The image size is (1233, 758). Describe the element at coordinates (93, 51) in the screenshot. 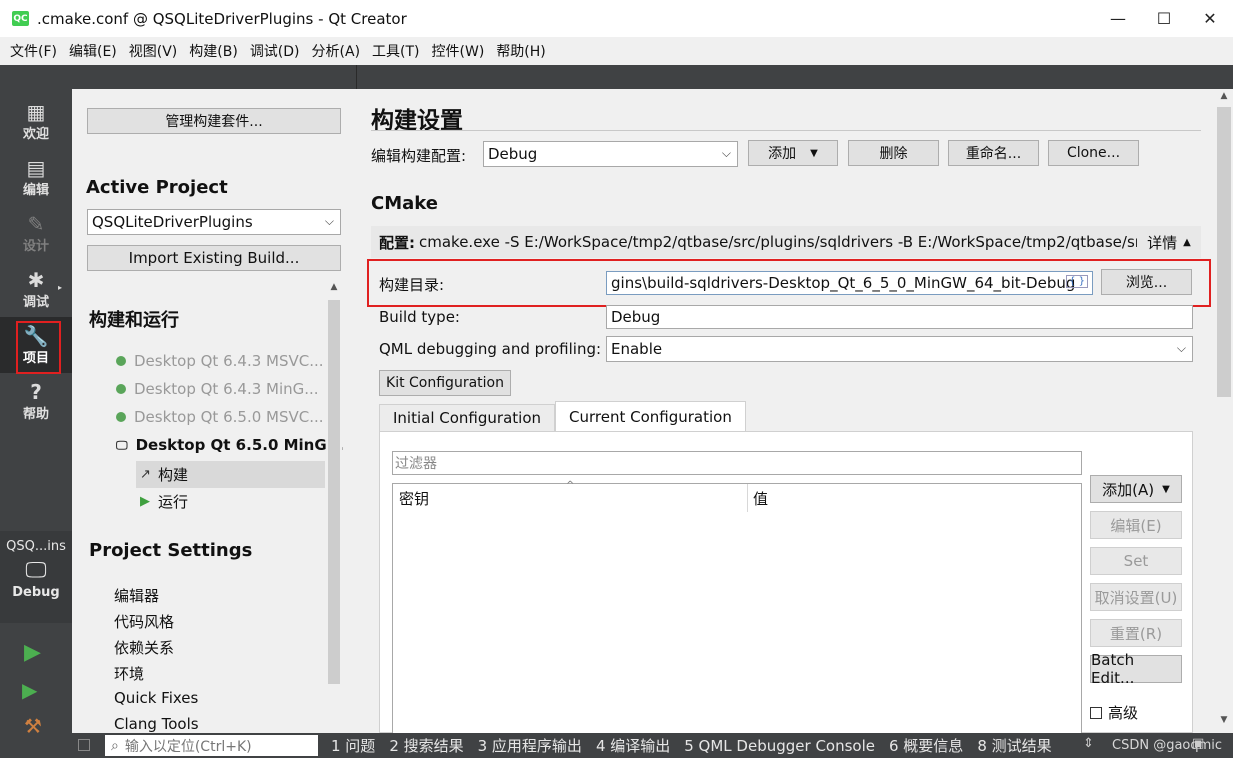

I see `menu-edit: 编辑(E)` at that location.